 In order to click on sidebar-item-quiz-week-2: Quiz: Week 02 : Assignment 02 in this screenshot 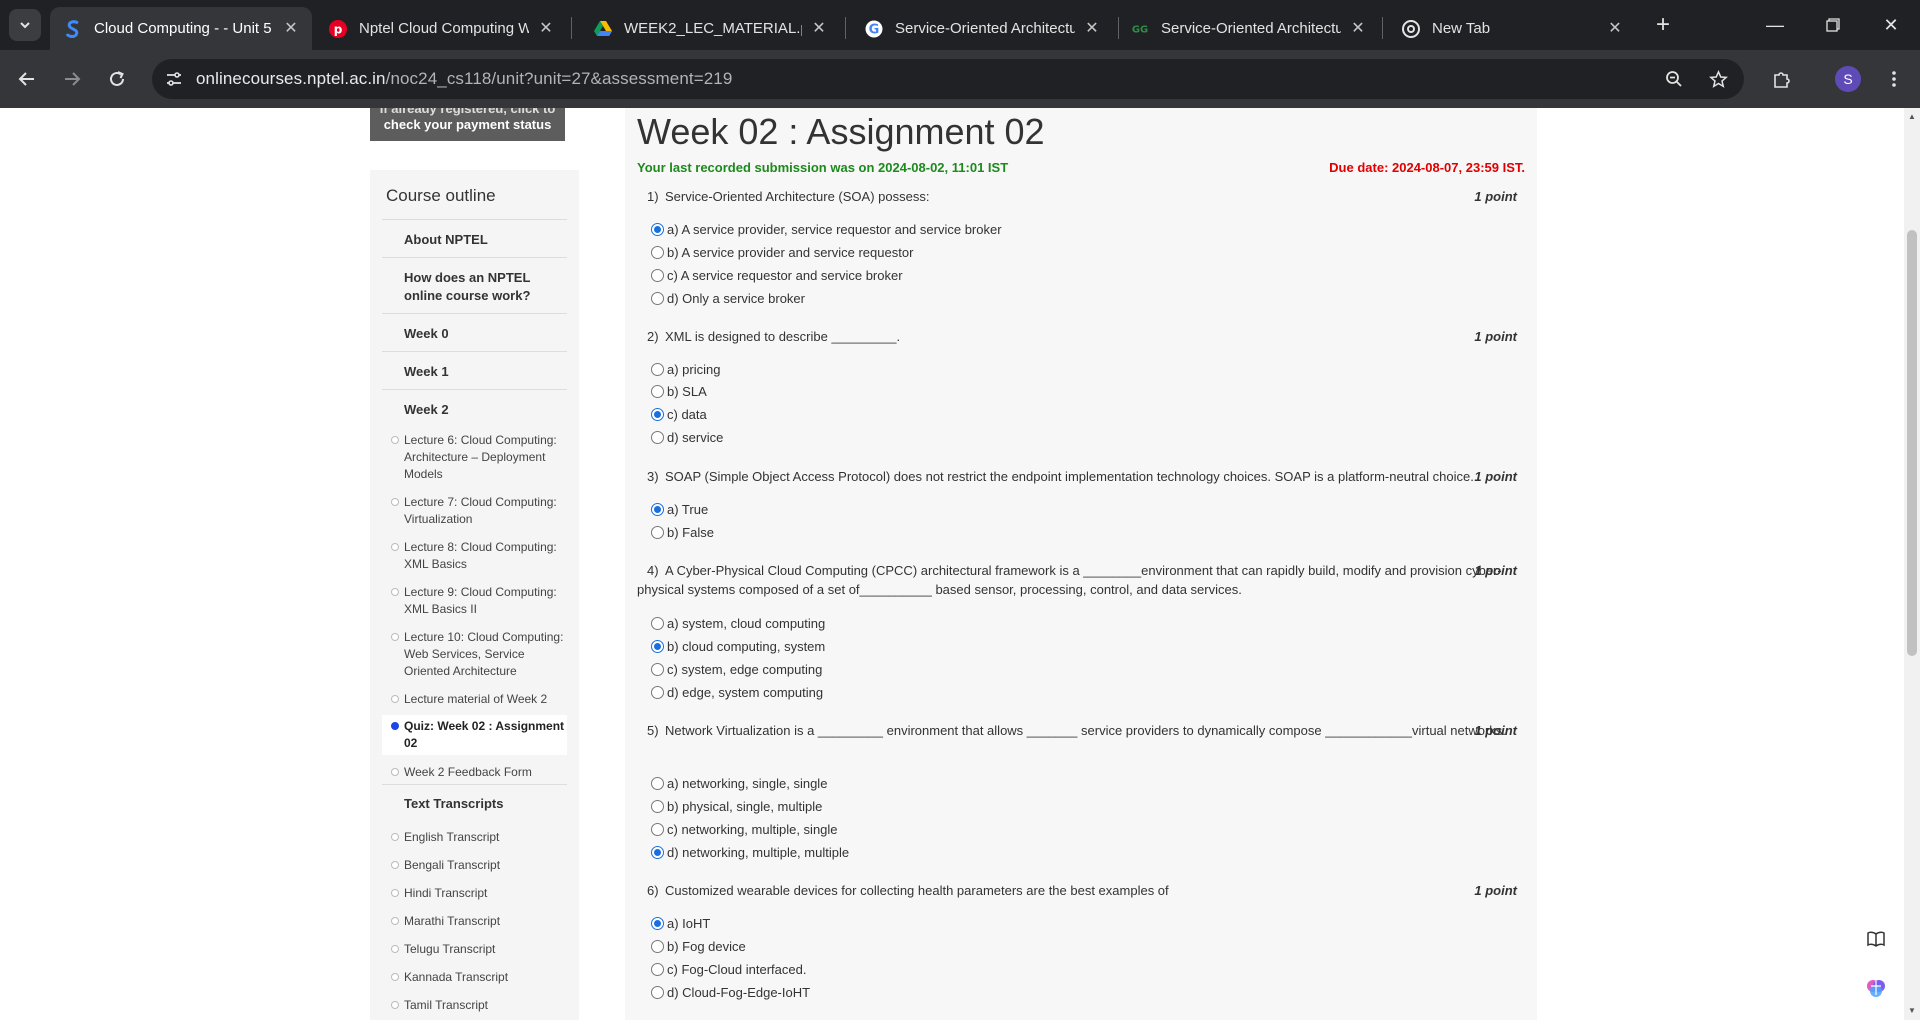, I will do `click(474, 735)`.